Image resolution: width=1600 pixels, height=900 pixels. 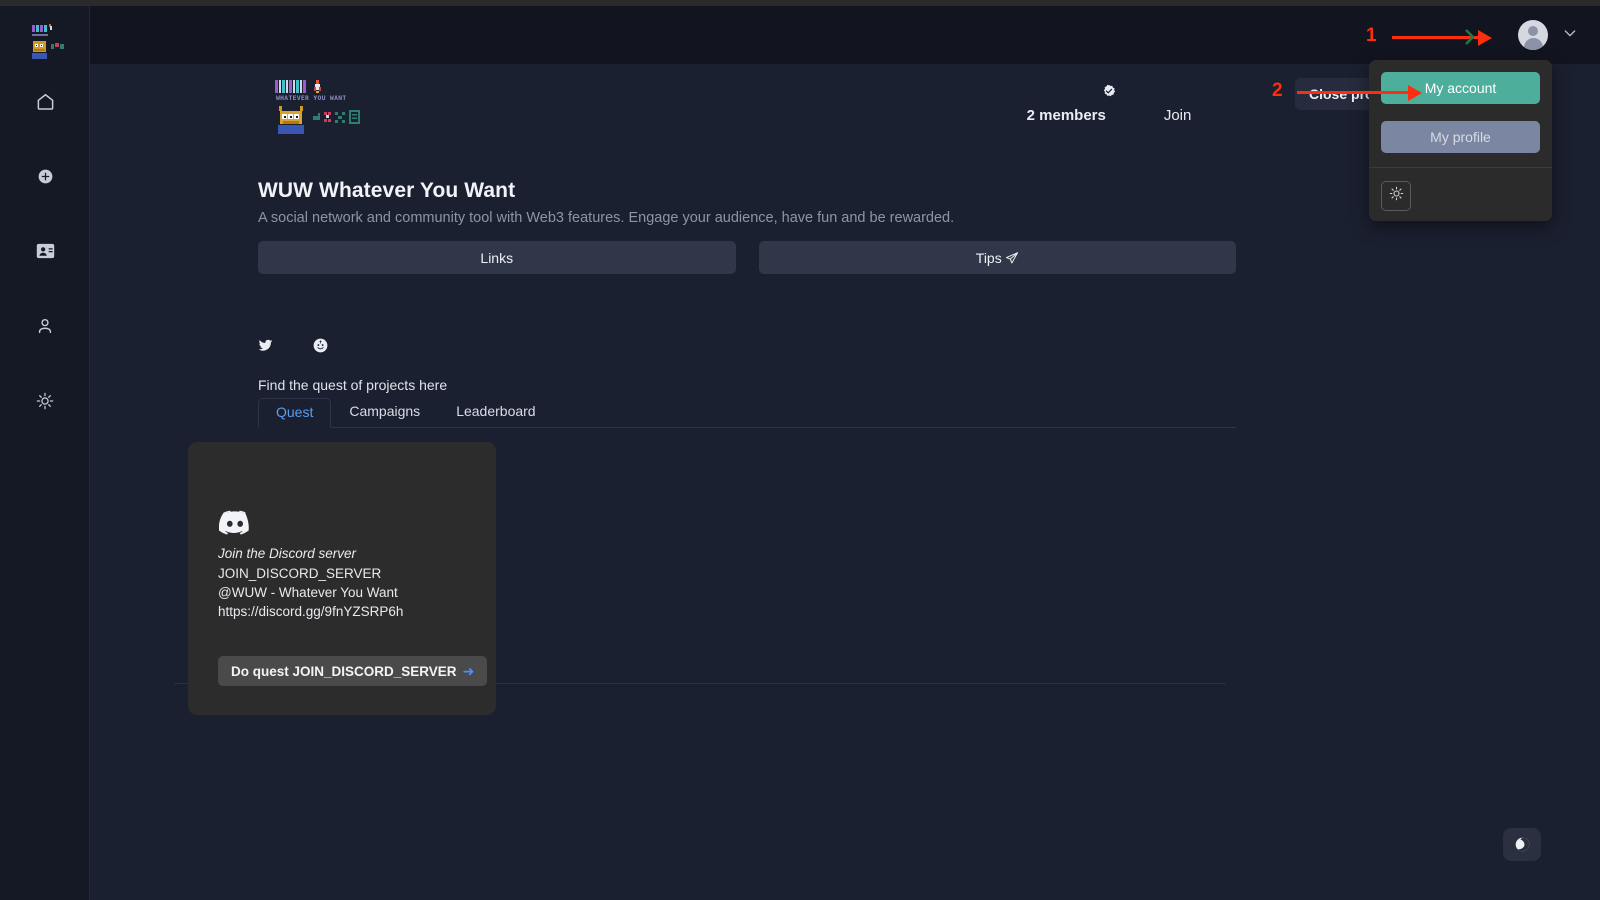 I want to click on quest-url: https://discord.gg/9fnYZSRP6h, so click(x=311, y=611).